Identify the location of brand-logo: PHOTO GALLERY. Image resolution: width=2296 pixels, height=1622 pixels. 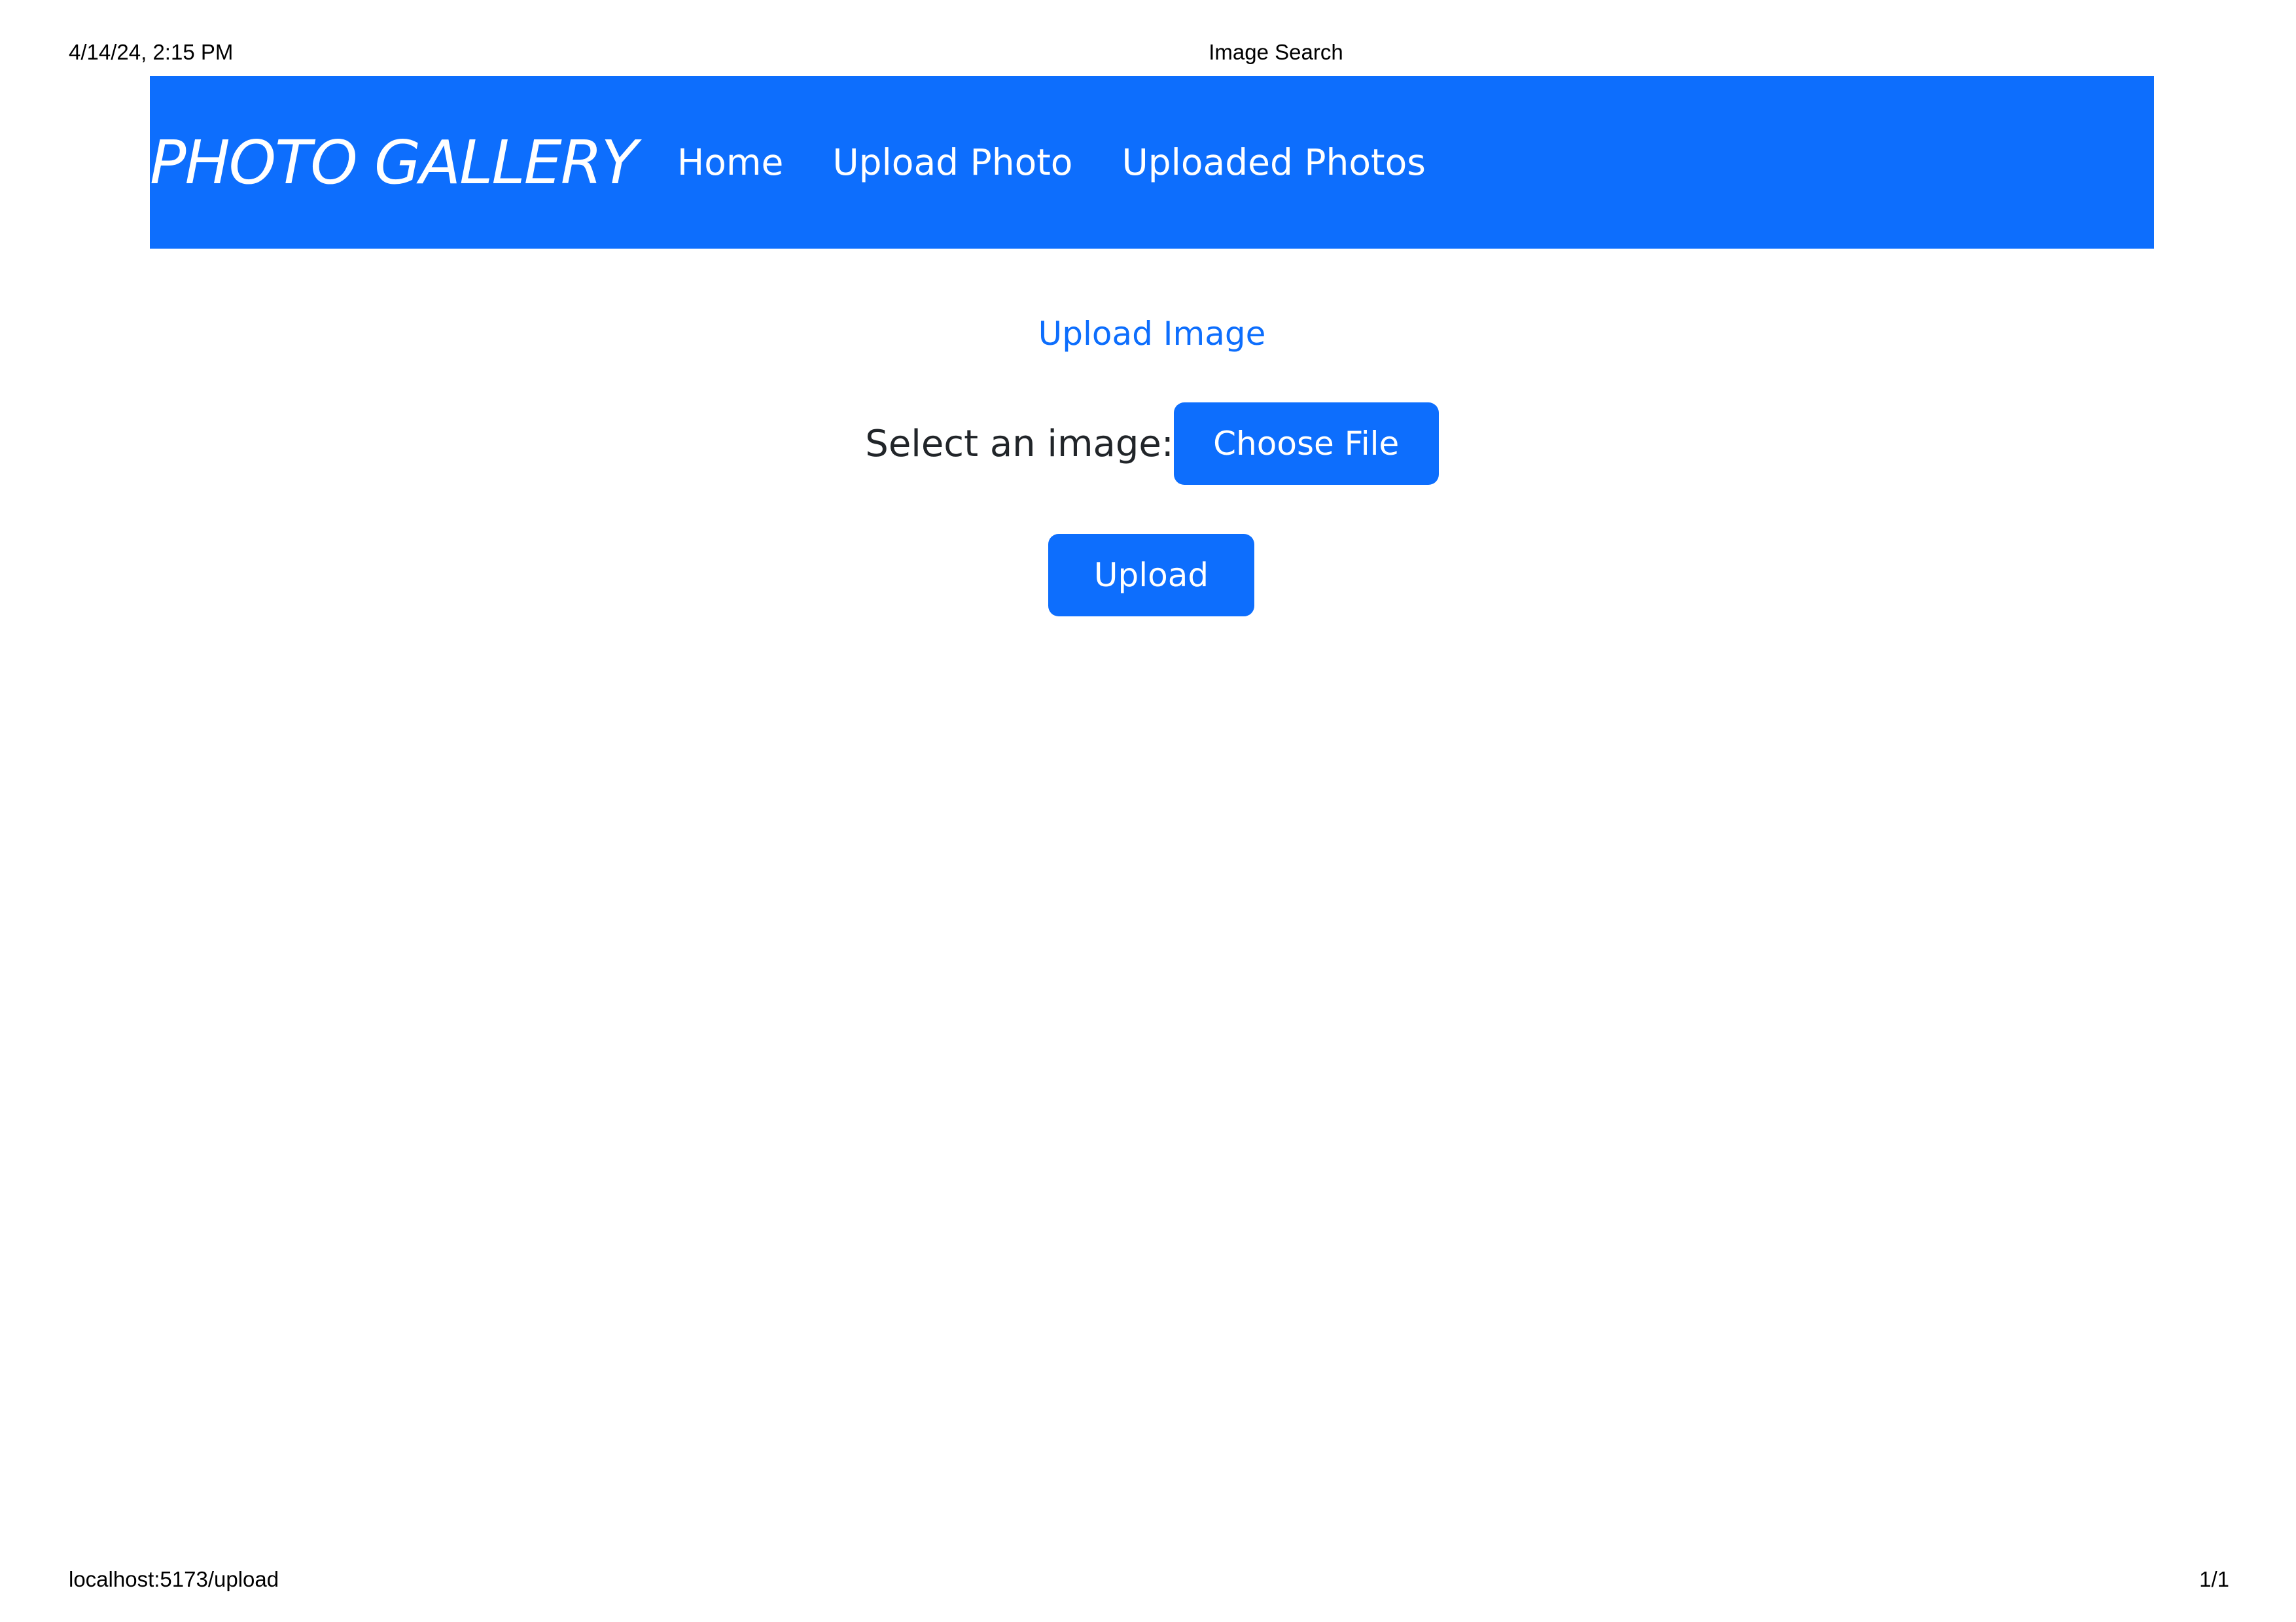
(394, 163).